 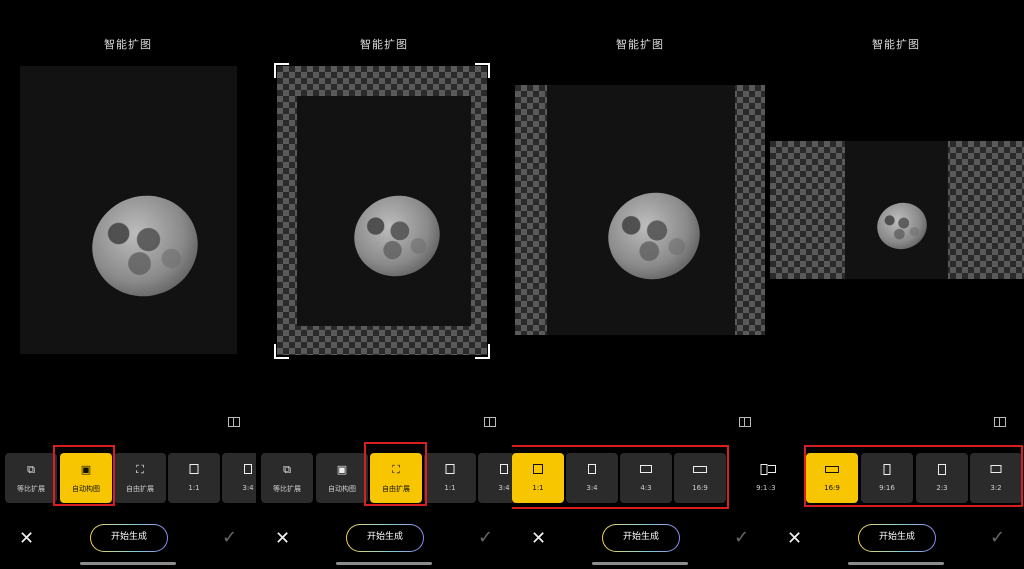 I want to click on crop-handle-top-left, so click(x=281, y=70).